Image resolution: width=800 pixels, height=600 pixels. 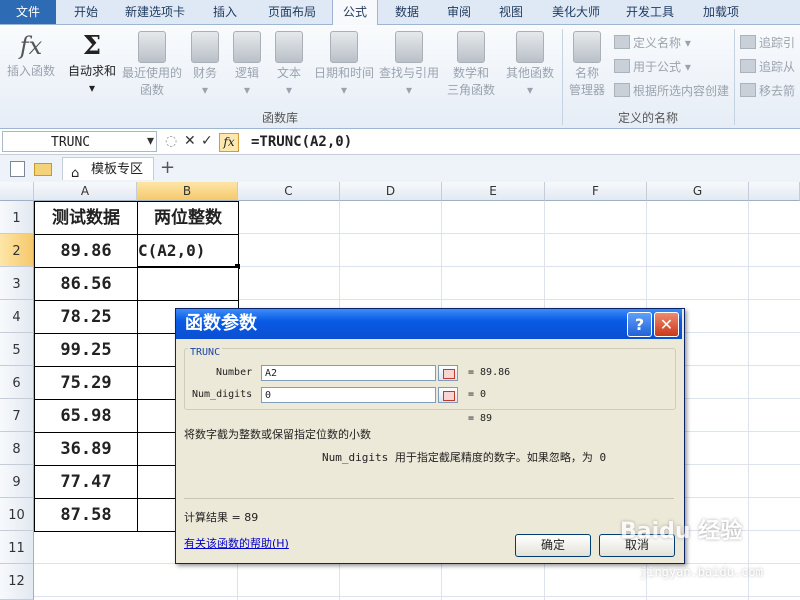 I want to click on more-functions-label: 其他函数, so click(x=529, y=73).